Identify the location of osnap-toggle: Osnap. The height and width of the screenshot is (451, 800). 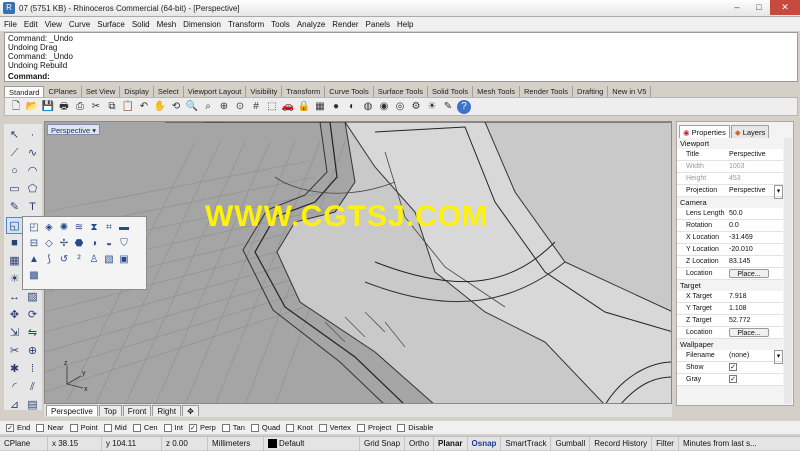
(485, 443).